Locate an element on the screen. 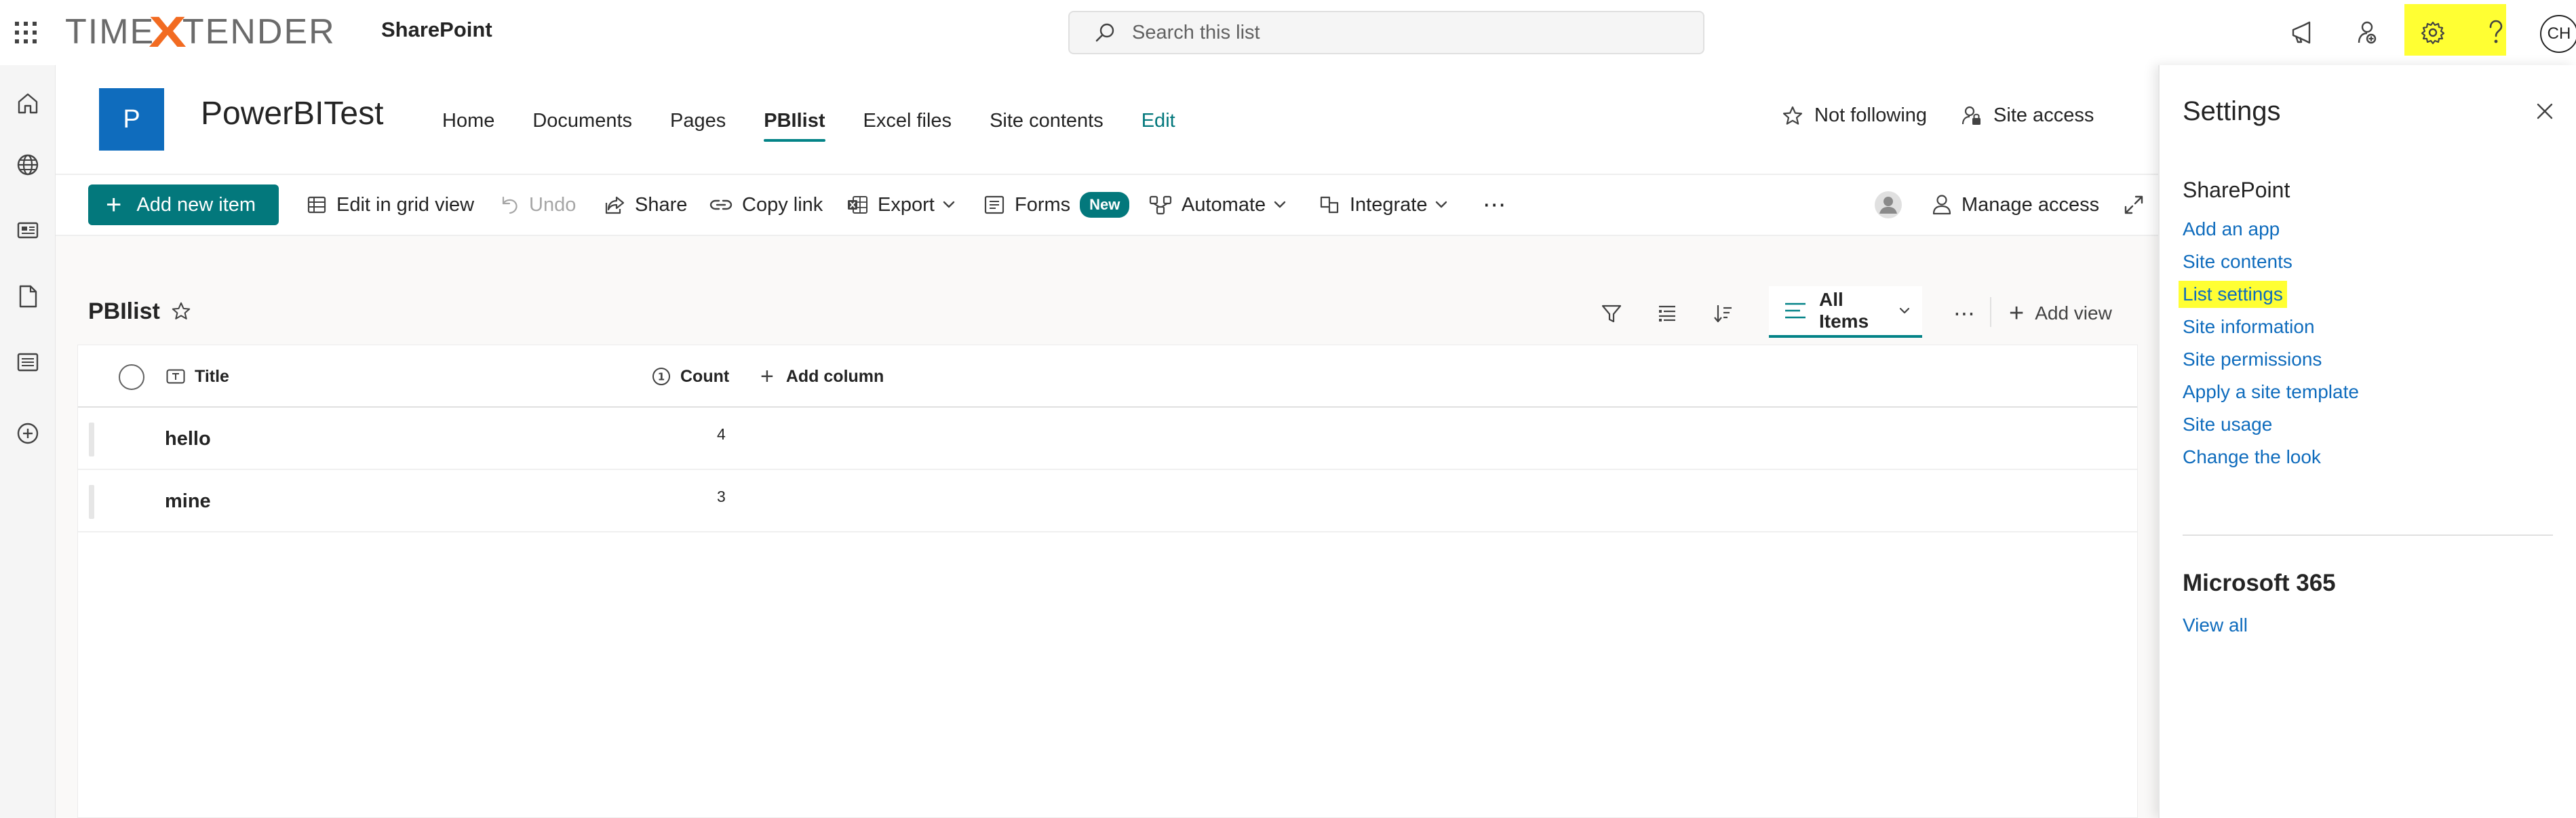  nav-pages: Pages is located at coordinates (698, 126).